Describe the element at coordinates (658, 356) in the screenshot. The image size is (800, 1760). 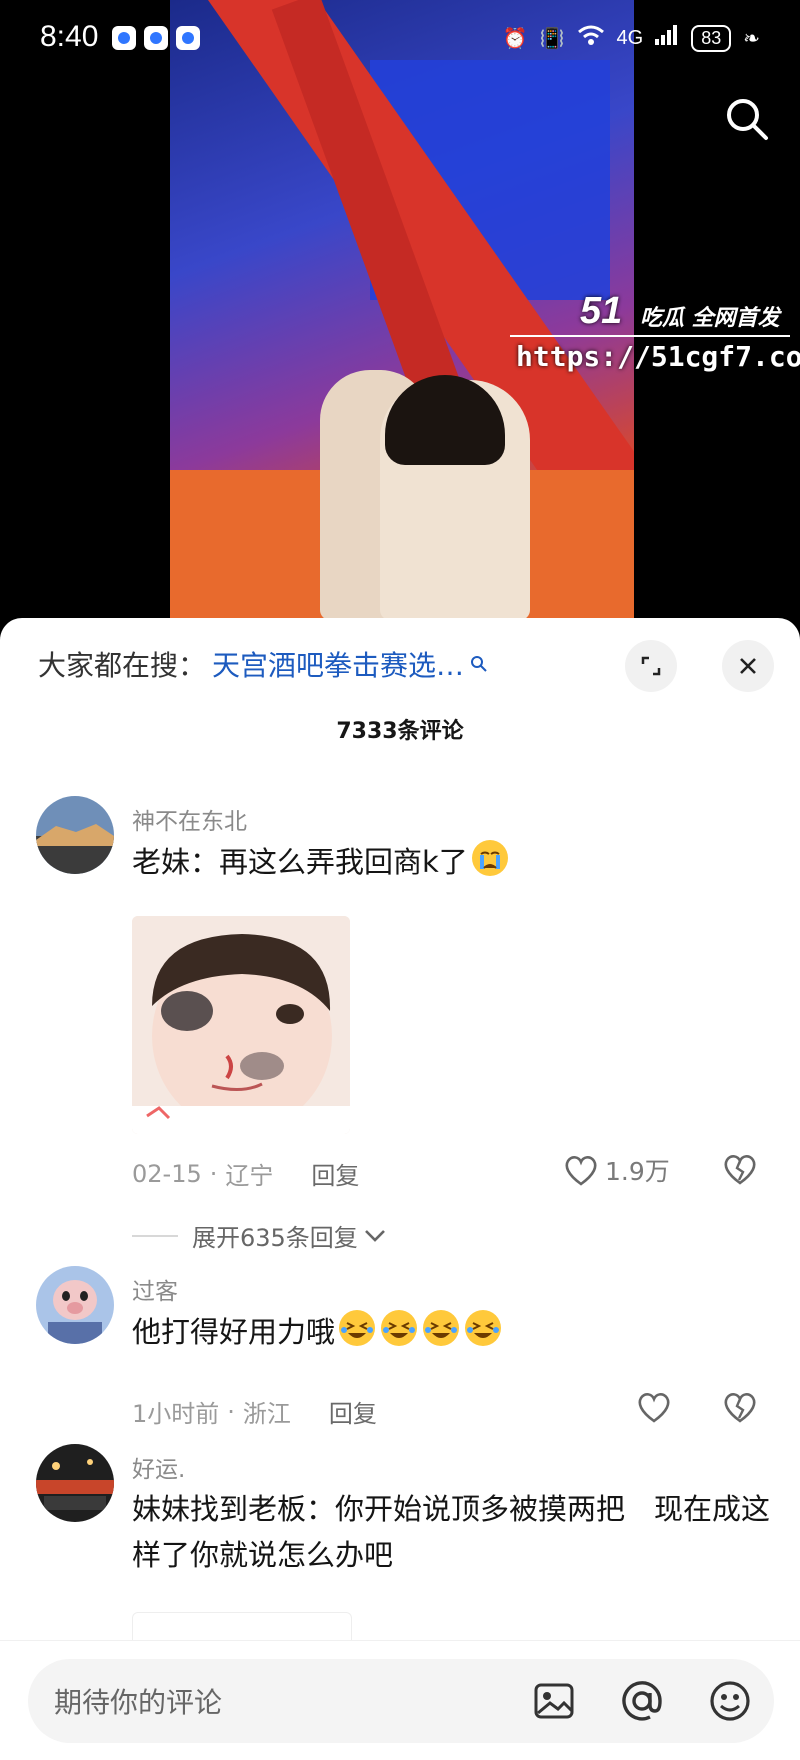
I see `watermark-url: https://51cgf7.com` at that location.